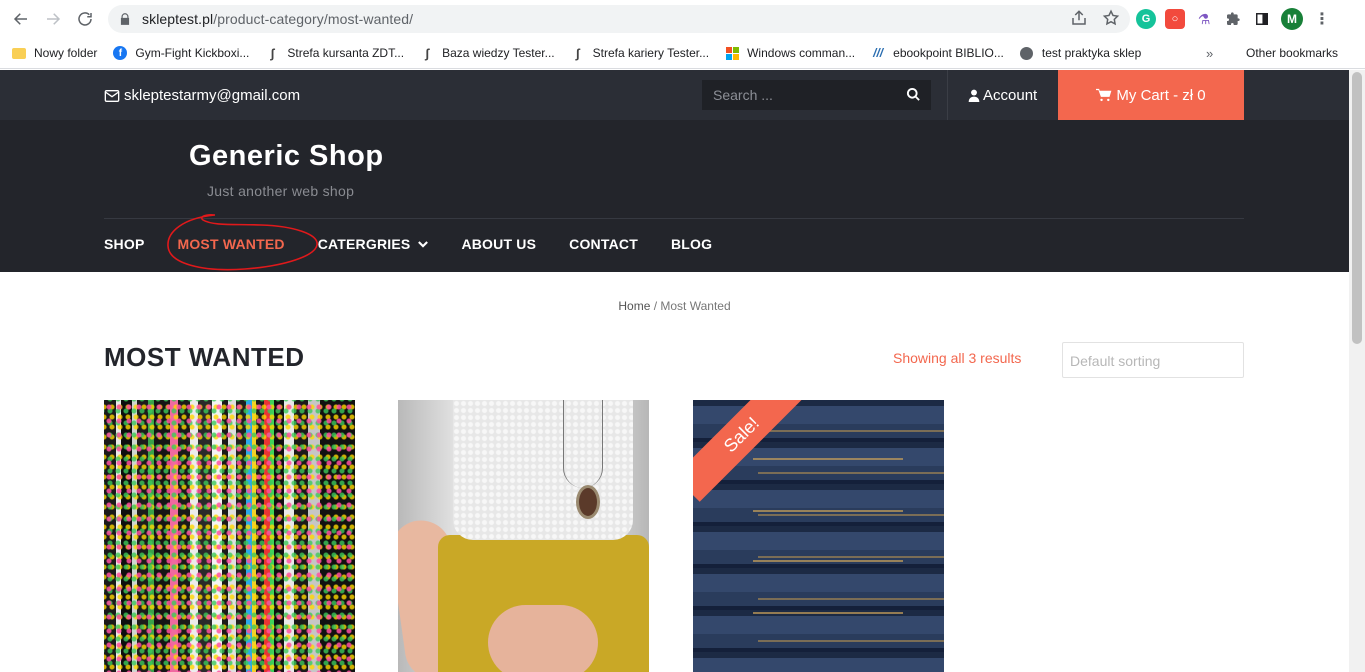  Describe the element at coordinates (1209, 53) in the screenshot. I see `bookmarks-overflow-button: »` at that location.